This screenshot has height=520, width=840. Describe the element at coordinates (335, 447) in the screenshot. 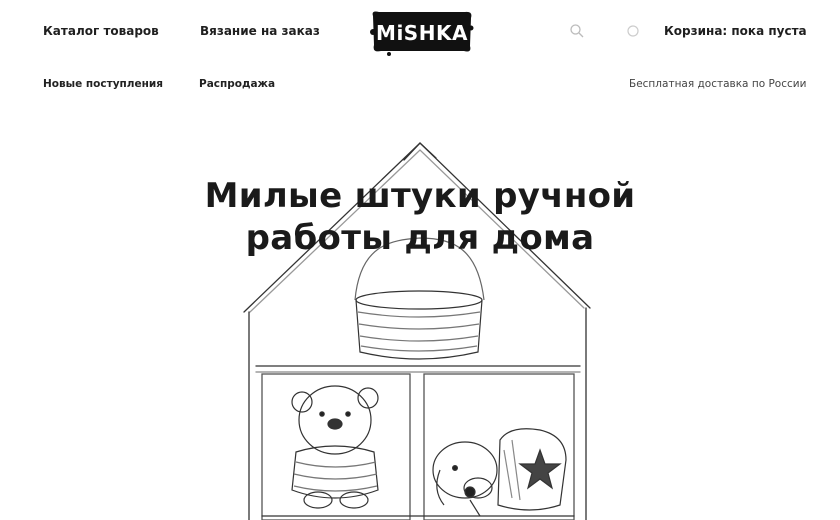

I see `bear-toy-icon` at that location.